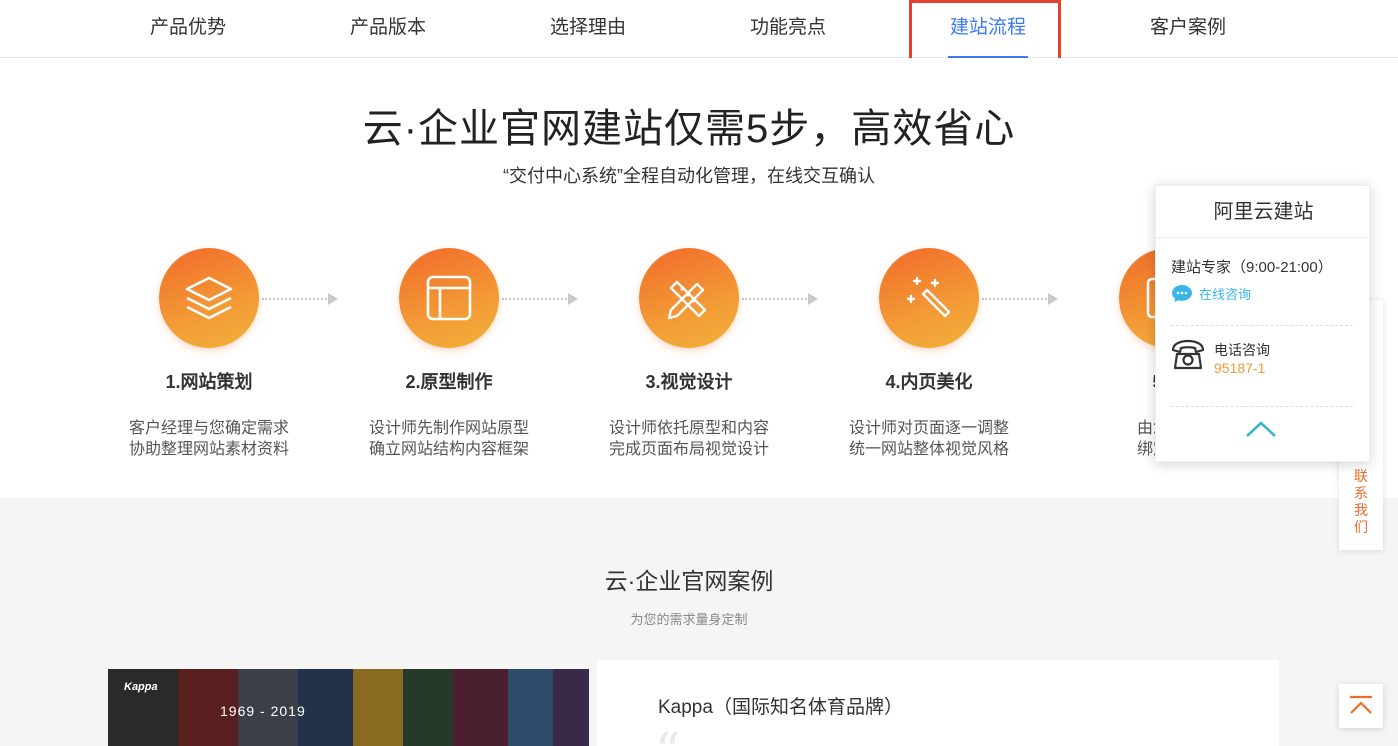  What do you see at coordinates (209, 298) in the screenshot?
I see `layers-icon` at bounding box center [209, 298].